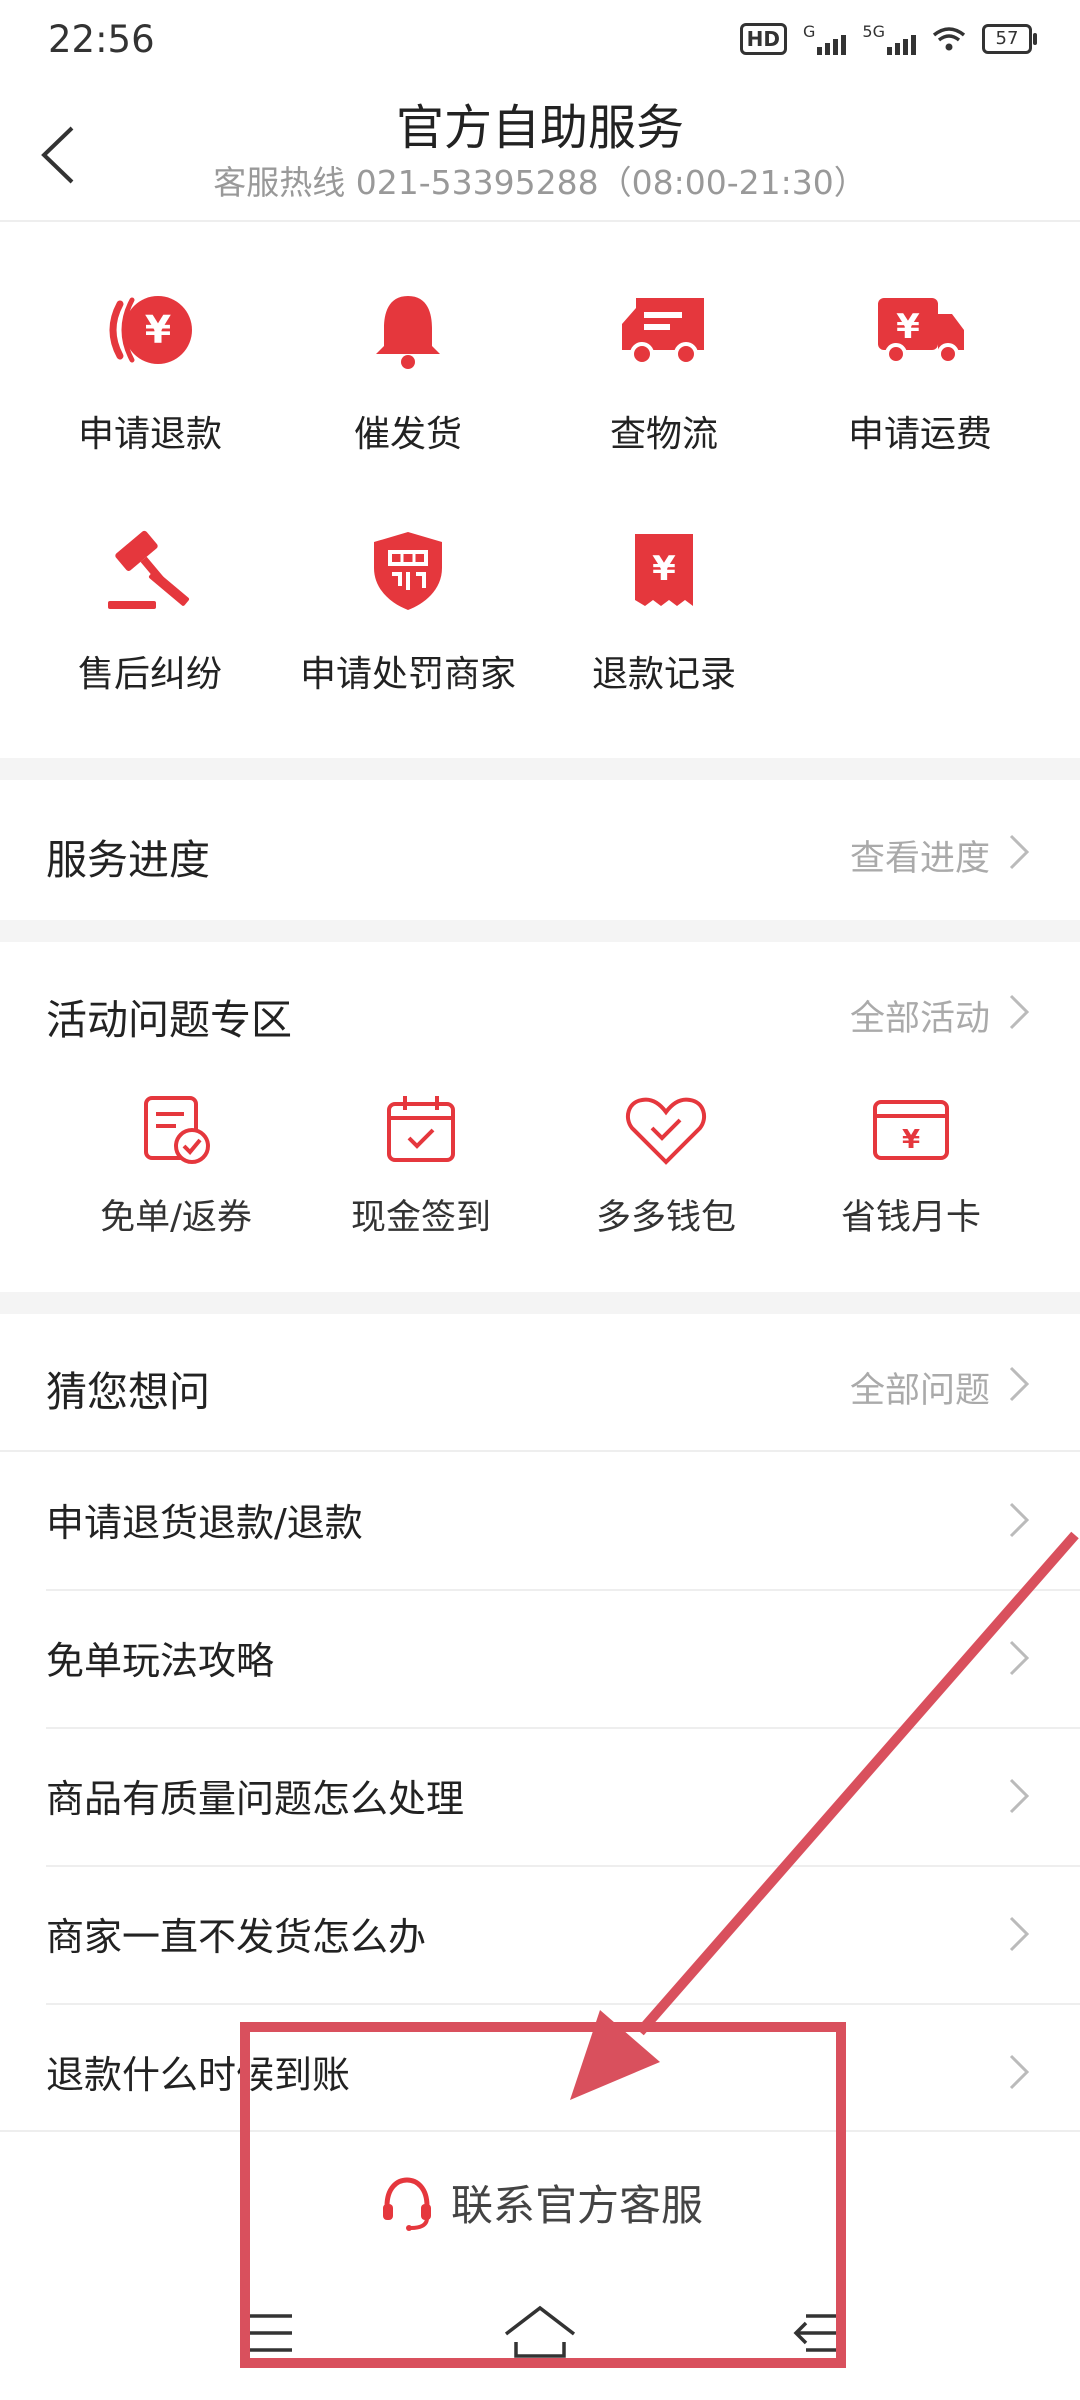 This screenshot has width=1080, height=2400. I want to click on activity-monthly-card: ¥ 省钱月卡, so click(911, 1162).